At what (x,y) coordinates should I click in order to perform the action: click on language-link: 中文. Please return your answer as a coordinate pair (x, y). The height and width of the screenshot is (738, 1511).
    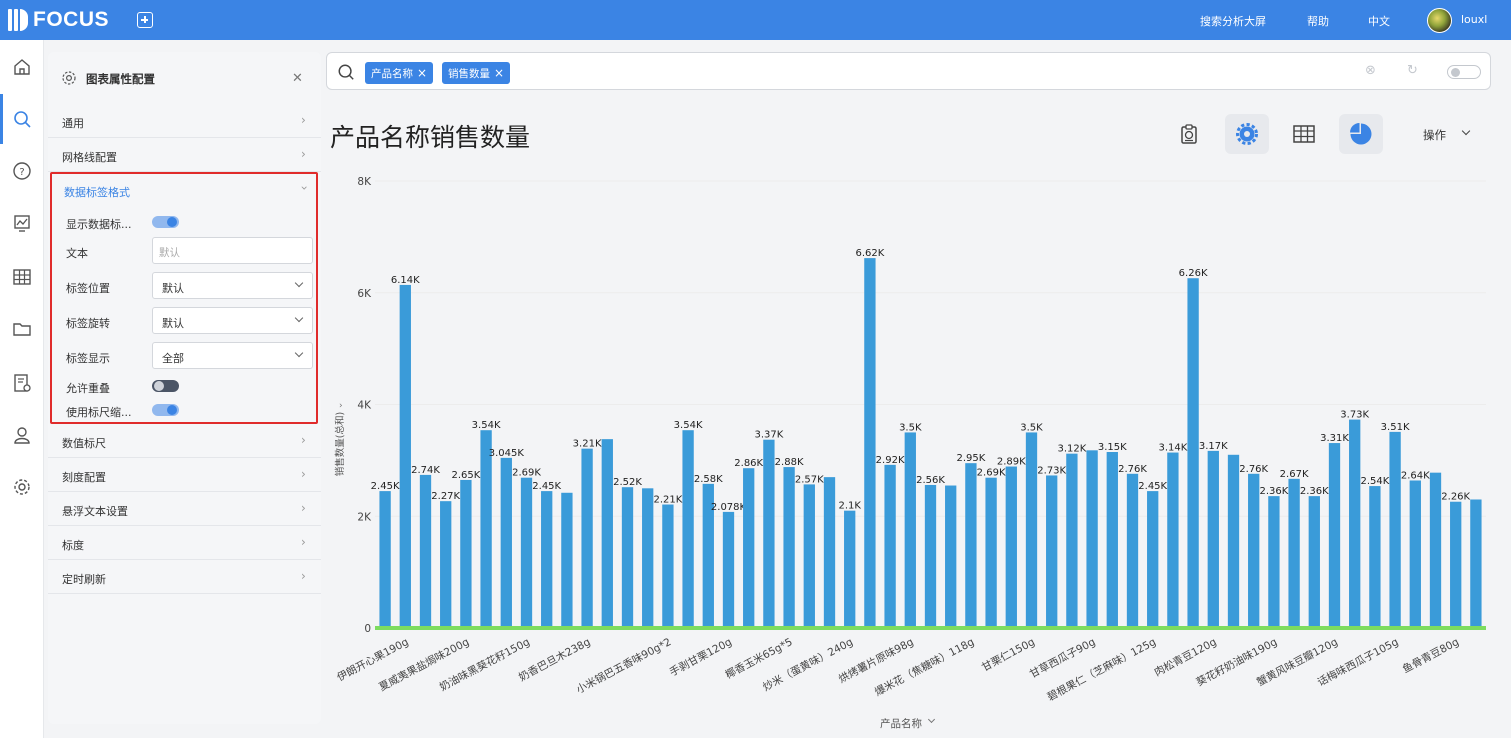
    Looking at the image, I should click on (1379, 21).